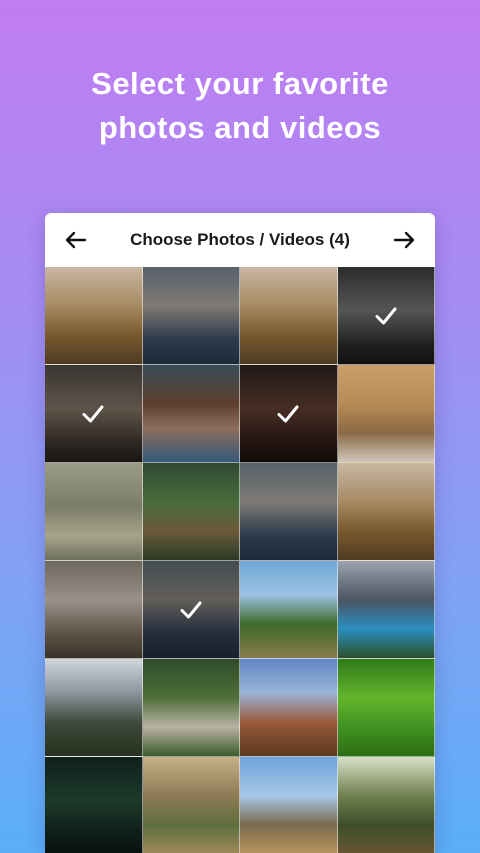  I want to click on headline: Select your favorite photos and videos, so click(240, 106).